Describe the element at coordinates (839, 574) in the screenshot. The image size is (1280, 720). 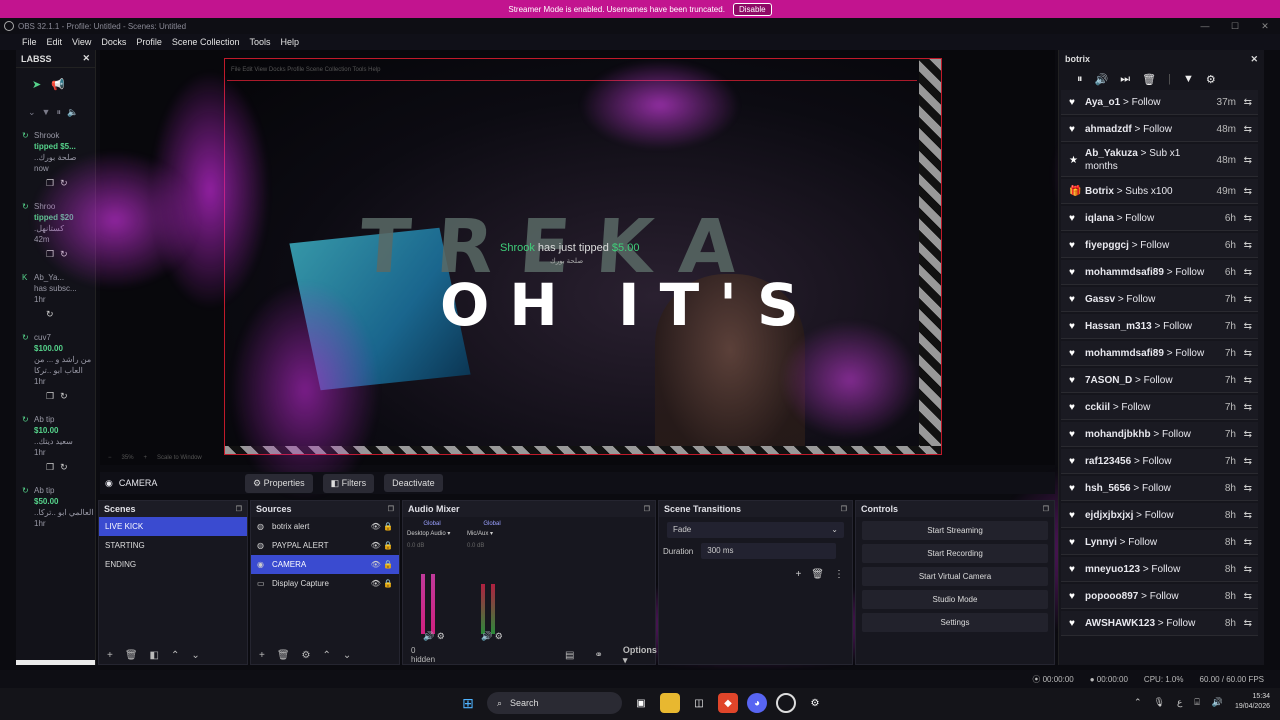
I see `more-icon: ⋮` at that location.